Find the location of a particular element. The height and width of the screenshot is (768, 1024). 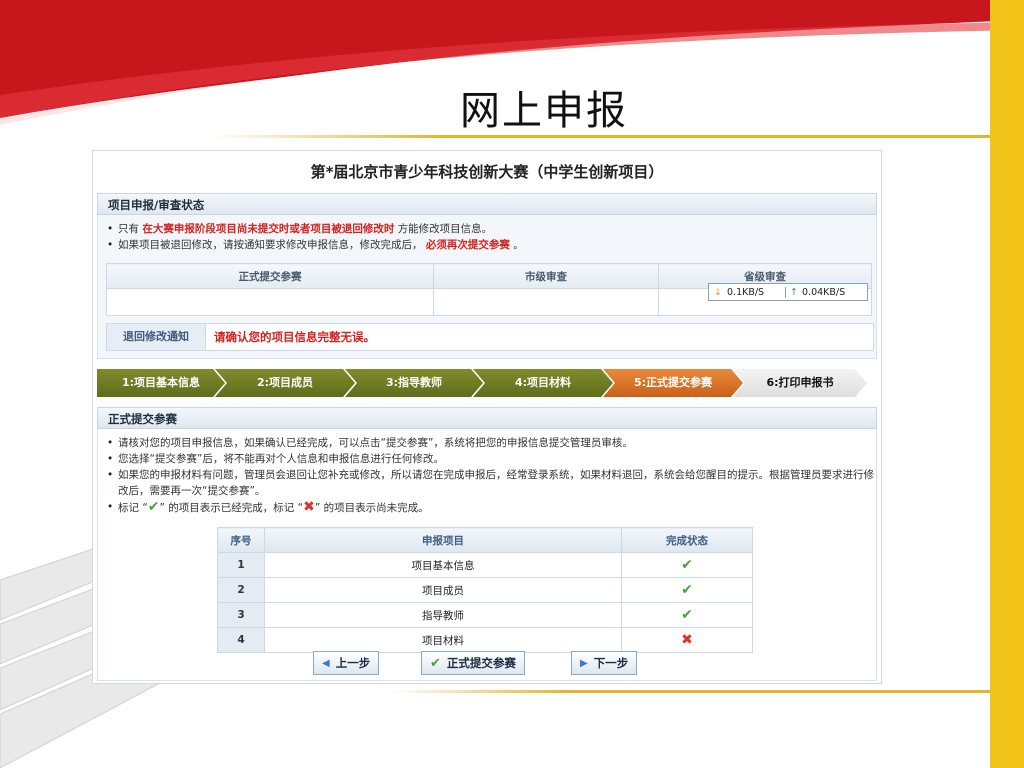

note-highlight: 必须再次提交参赛 is located at coordinates (467, 245).